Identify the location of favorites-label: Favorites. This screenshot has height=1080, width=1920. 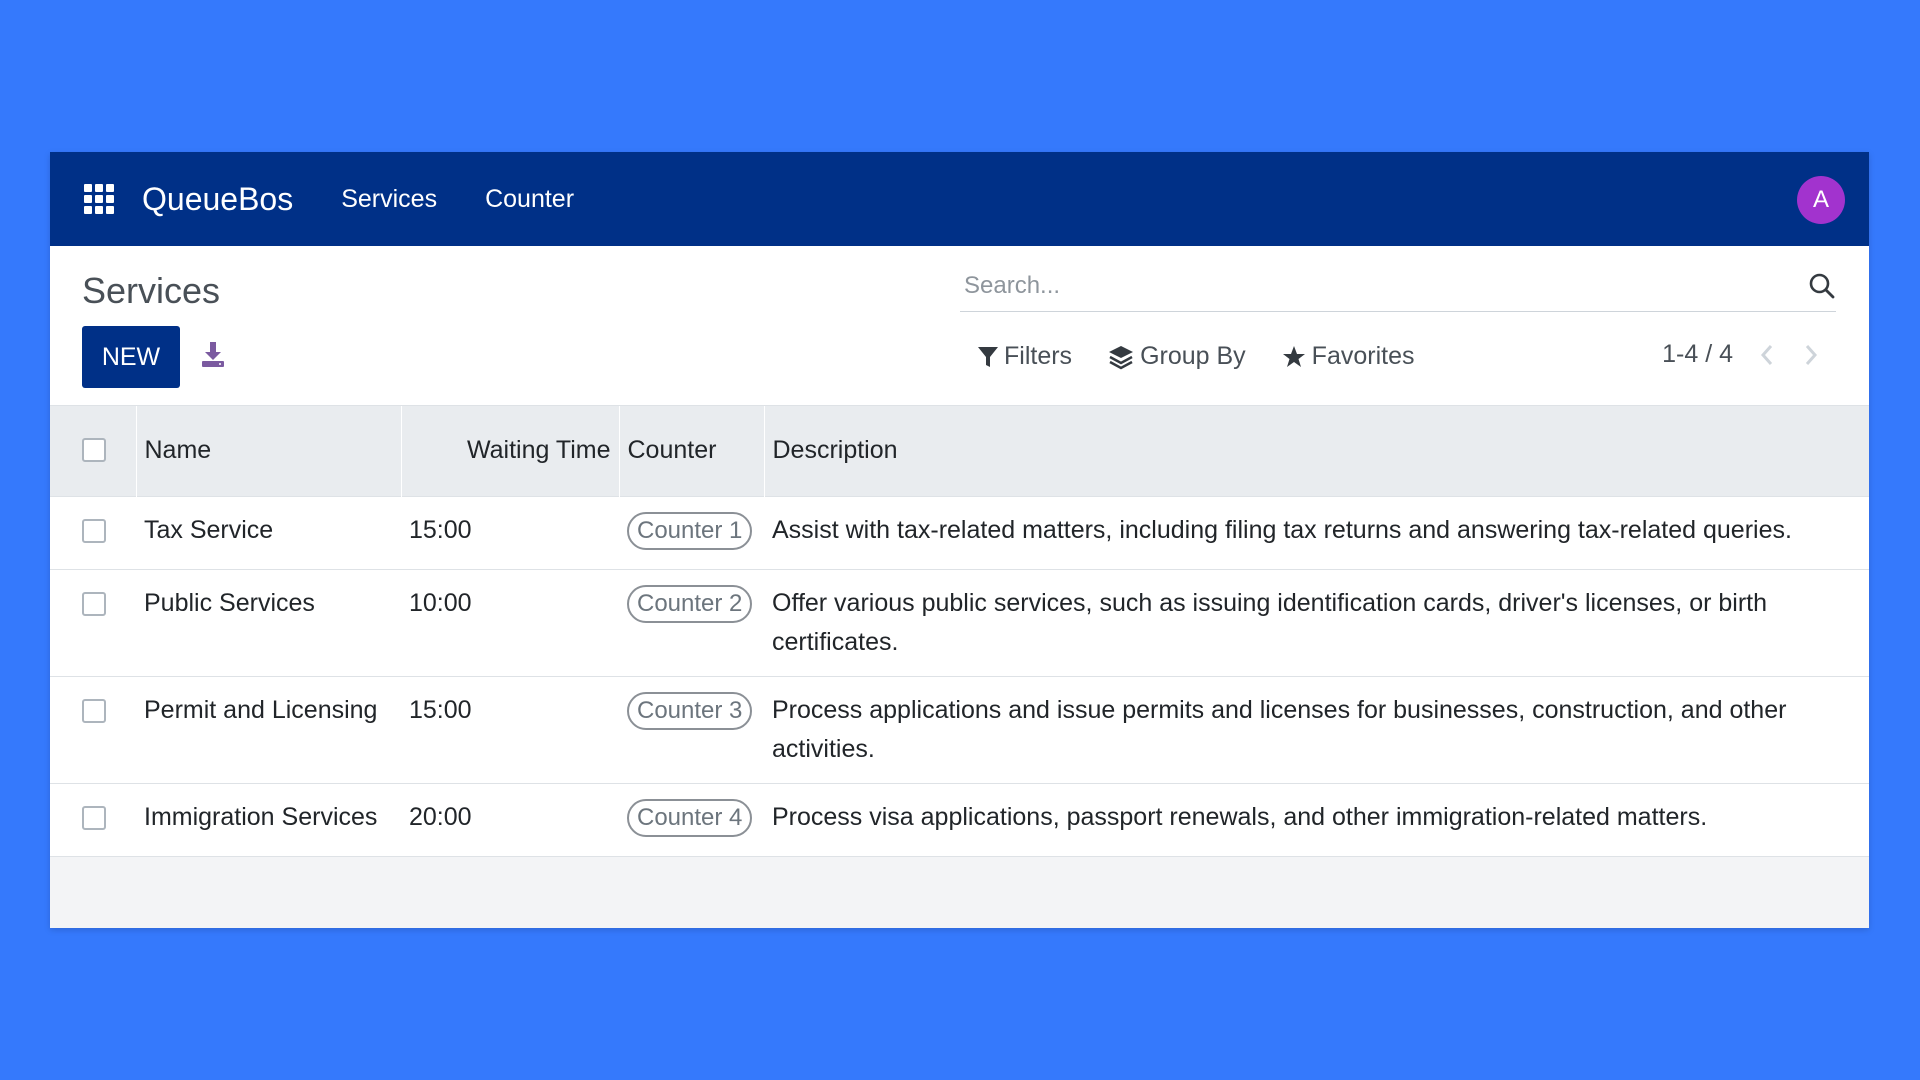
(1363, 356).